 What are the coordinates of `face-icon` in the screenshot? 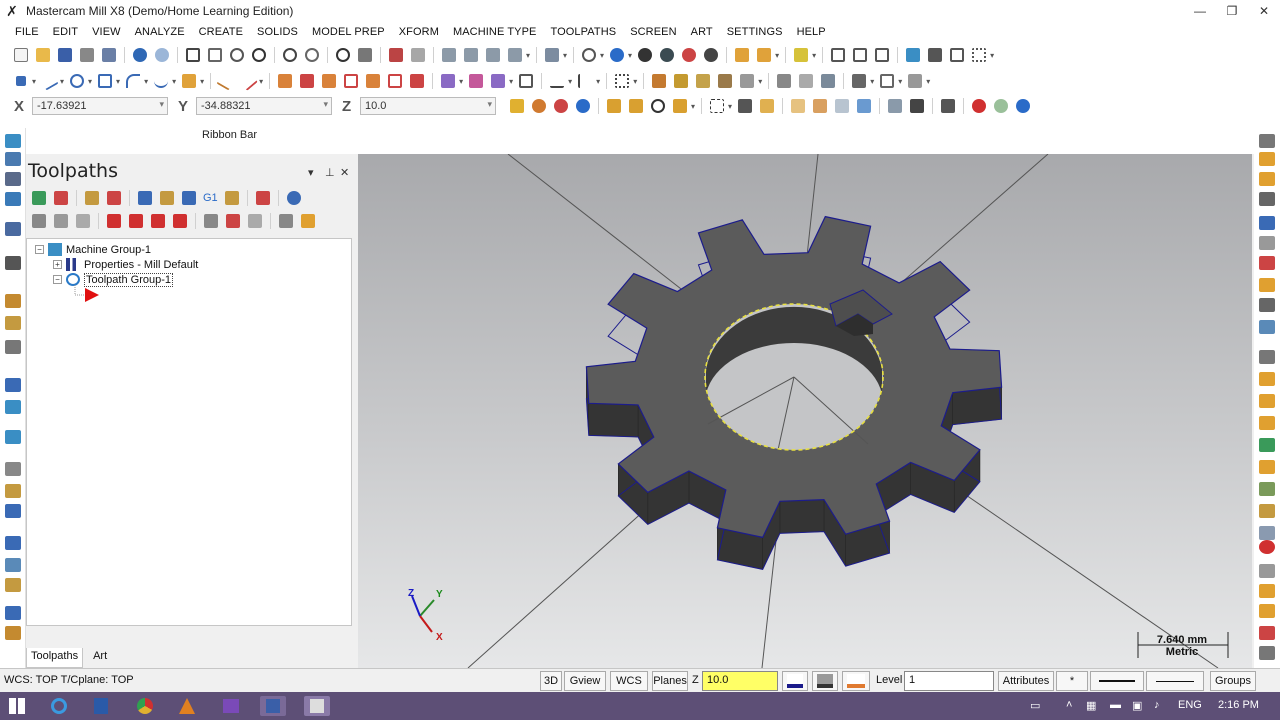 It's located at (747, 81).